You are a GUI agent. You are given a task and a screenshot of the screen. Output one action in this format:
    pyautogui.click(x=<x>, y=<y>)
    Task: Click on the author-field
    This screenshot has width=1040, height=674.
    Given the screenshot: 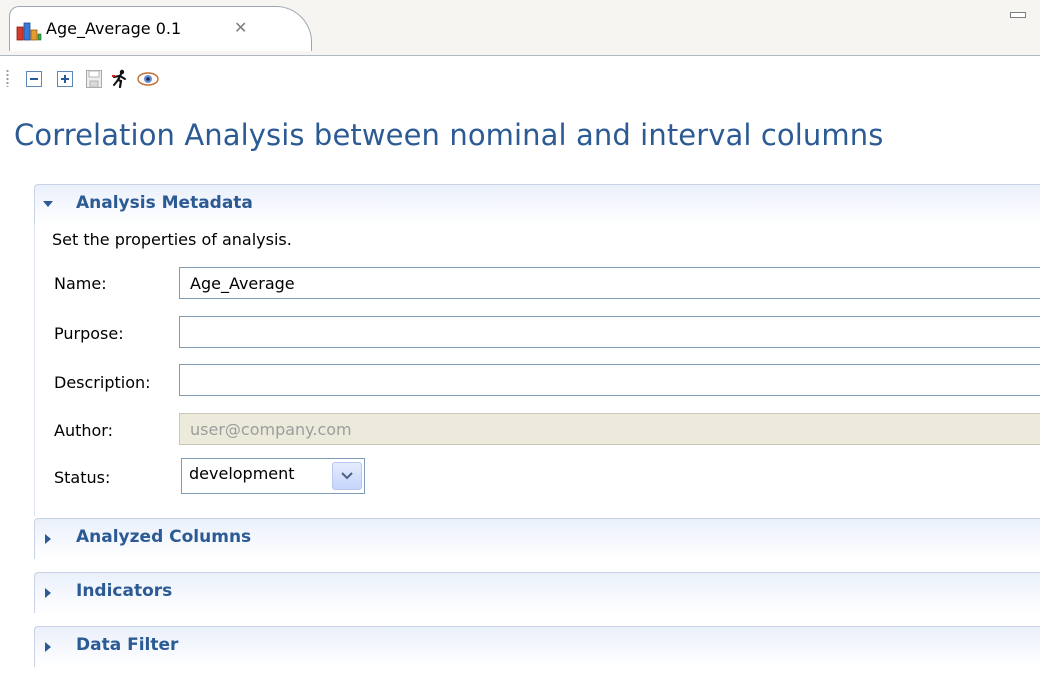 What is the action you would take?
    pyautogui.click(x=609, y=429)
    